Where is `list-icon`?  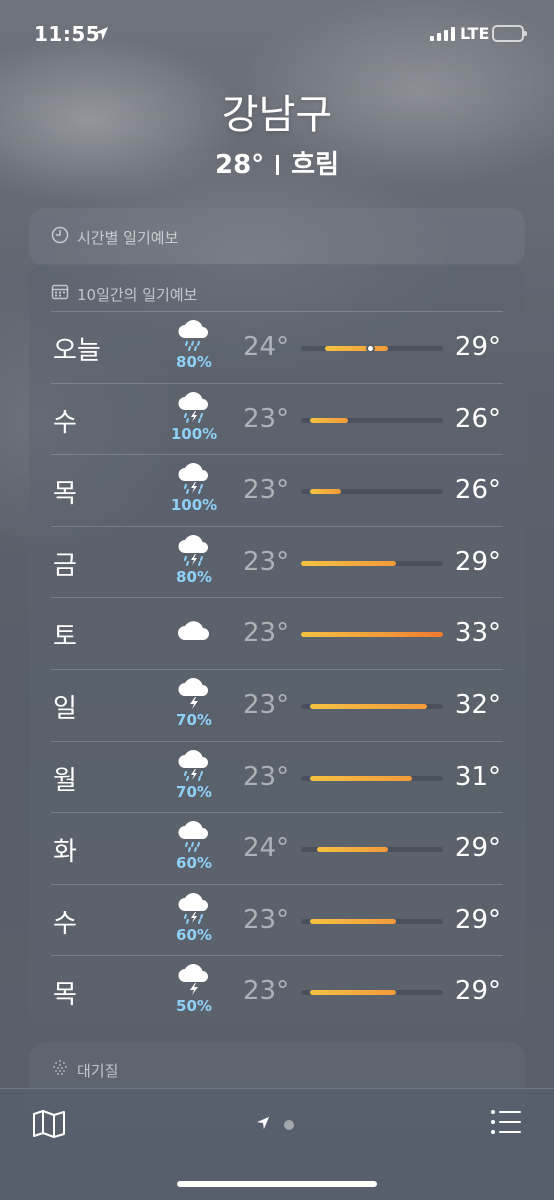
list-icon is located at coordinates (506, 1124).